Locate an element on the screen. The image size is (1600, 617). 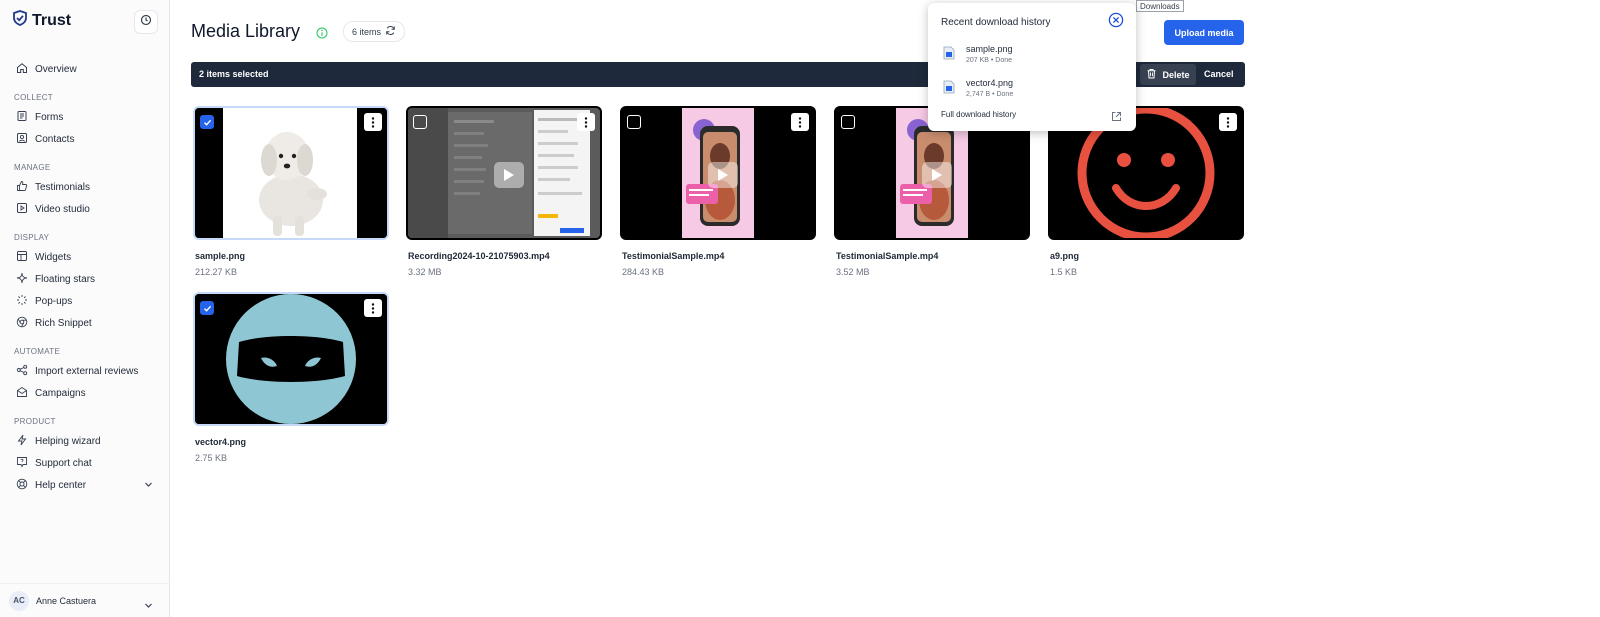
sidebar-item-pop-ups: Pop-ups is located at coordinates (84, 301).